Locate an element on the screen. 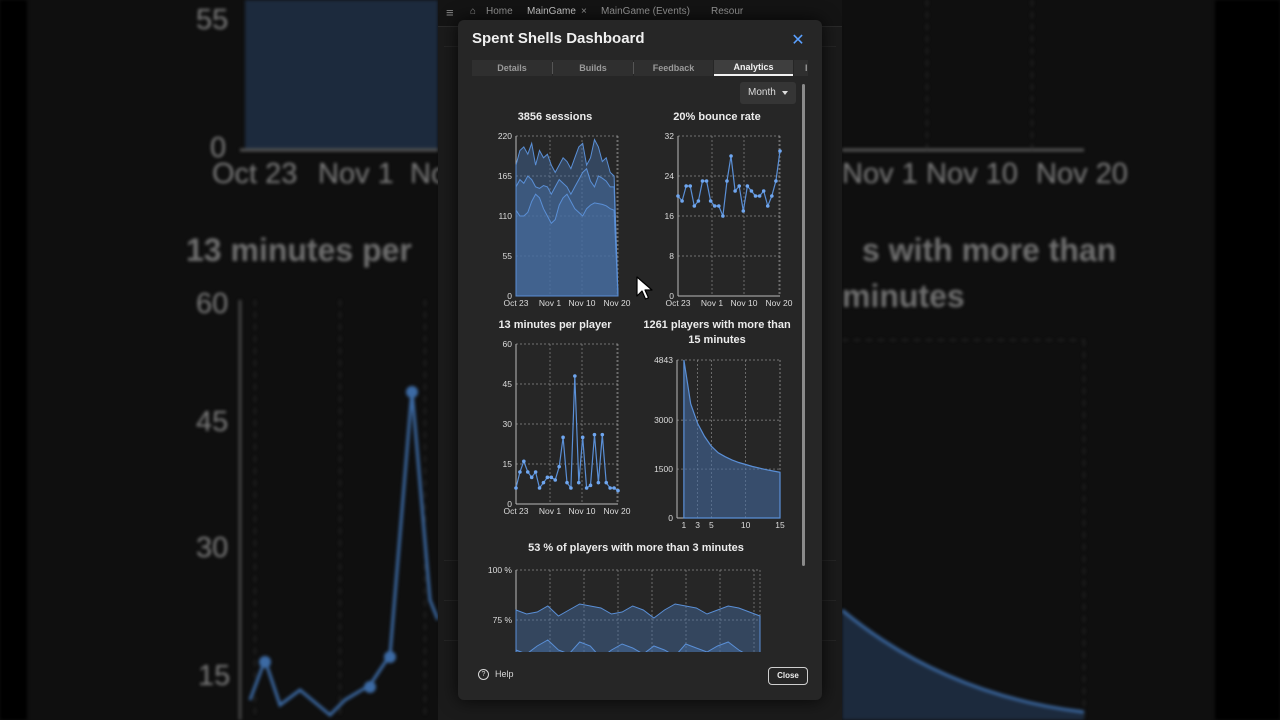  tab-builds: Builds is located at coordinates (593, 68).